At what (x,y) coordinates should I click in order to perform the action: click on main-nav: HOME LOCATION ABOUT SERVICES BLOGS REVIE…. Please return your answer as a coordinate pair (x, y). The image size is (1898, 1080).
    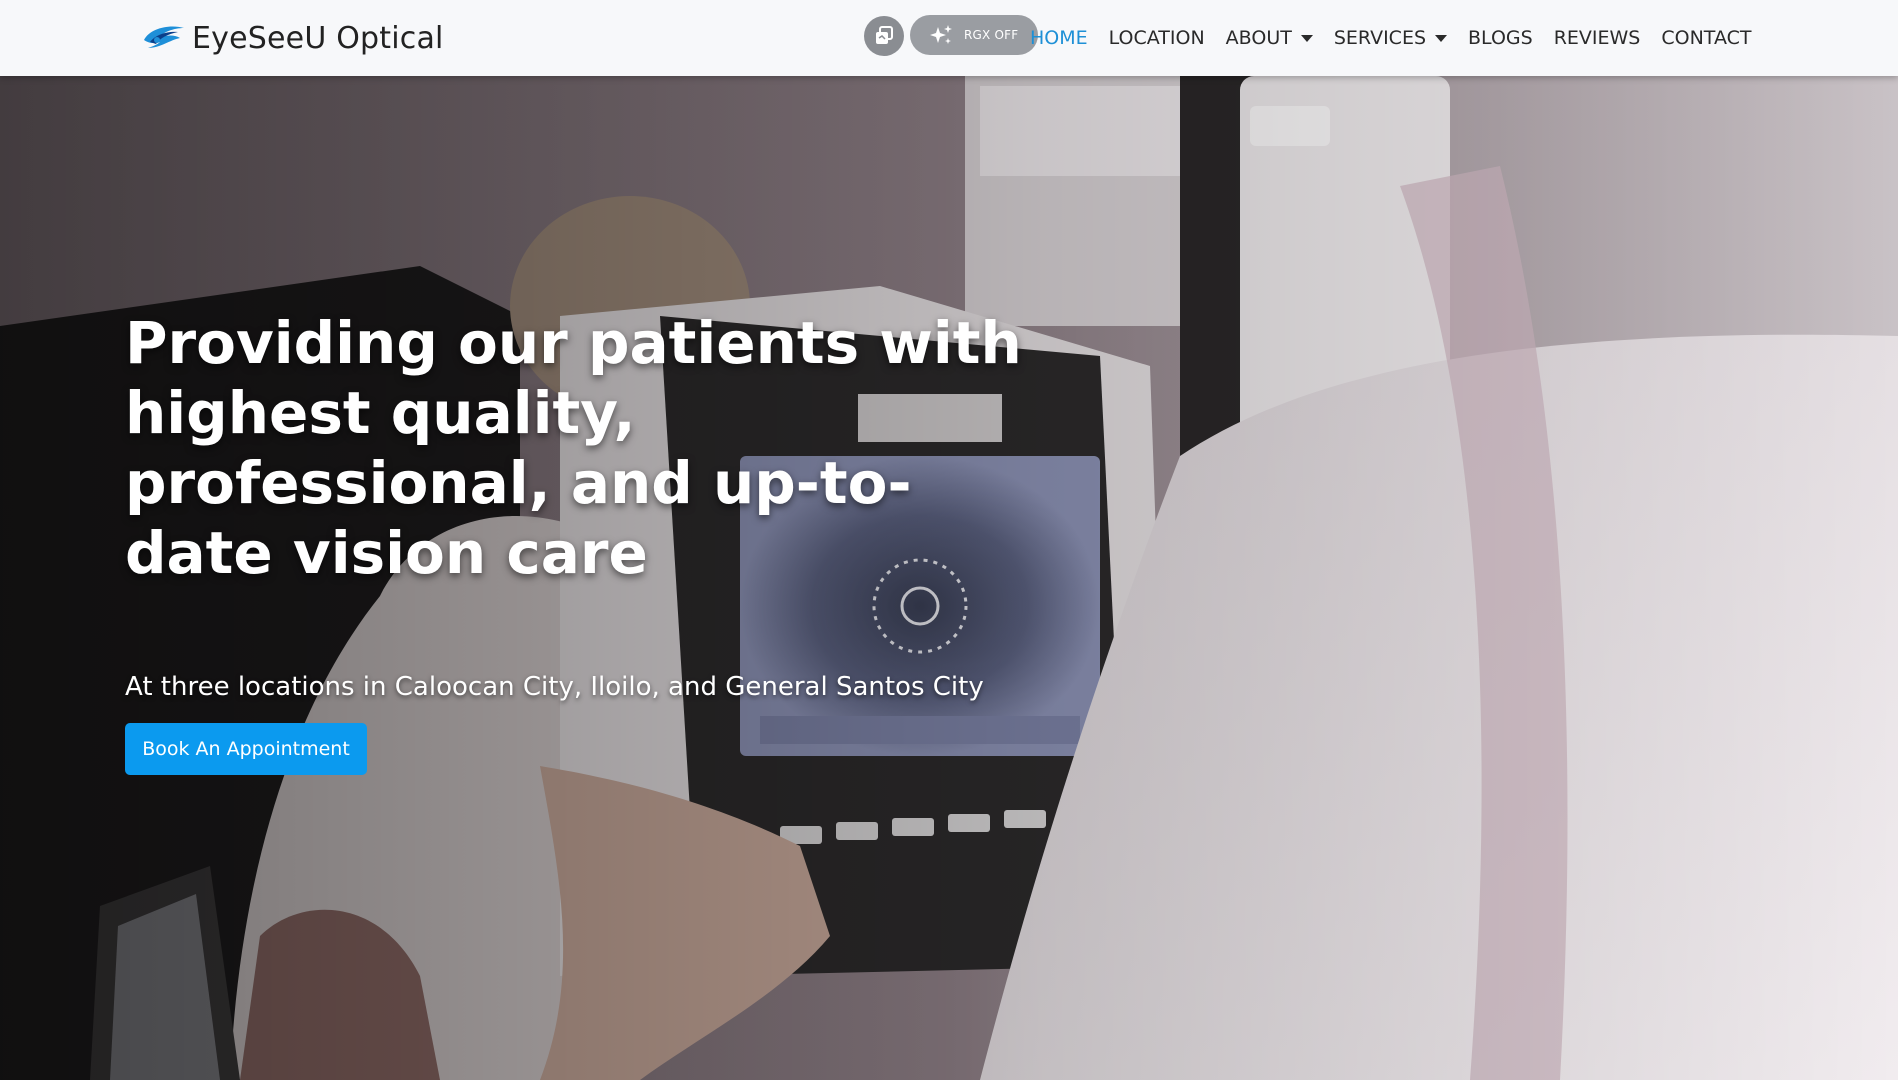
    Looking at the image, I should click on (1401, 38).